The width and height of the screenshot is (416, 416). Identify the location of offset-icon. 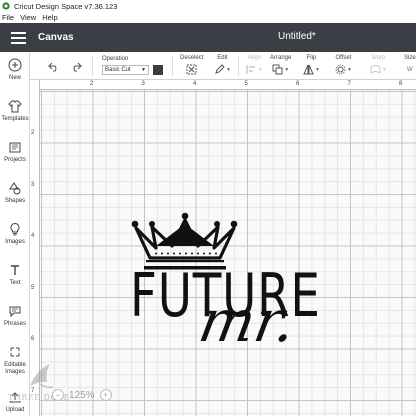
(340, 69).